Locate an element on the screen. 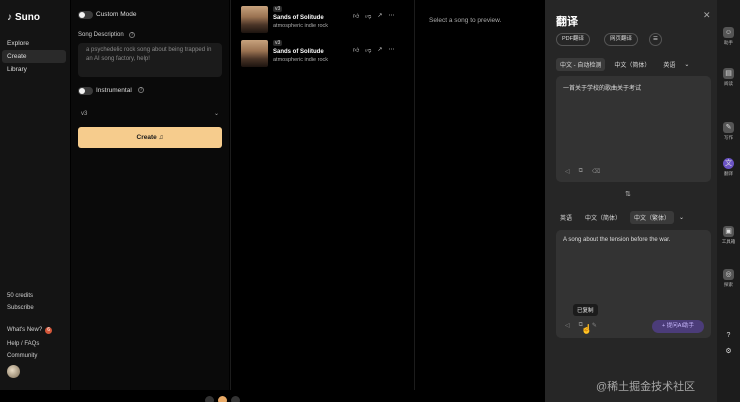 This screenshot has height=402, width=740. nav-explore: Explore is located at coordinates (34, 43).